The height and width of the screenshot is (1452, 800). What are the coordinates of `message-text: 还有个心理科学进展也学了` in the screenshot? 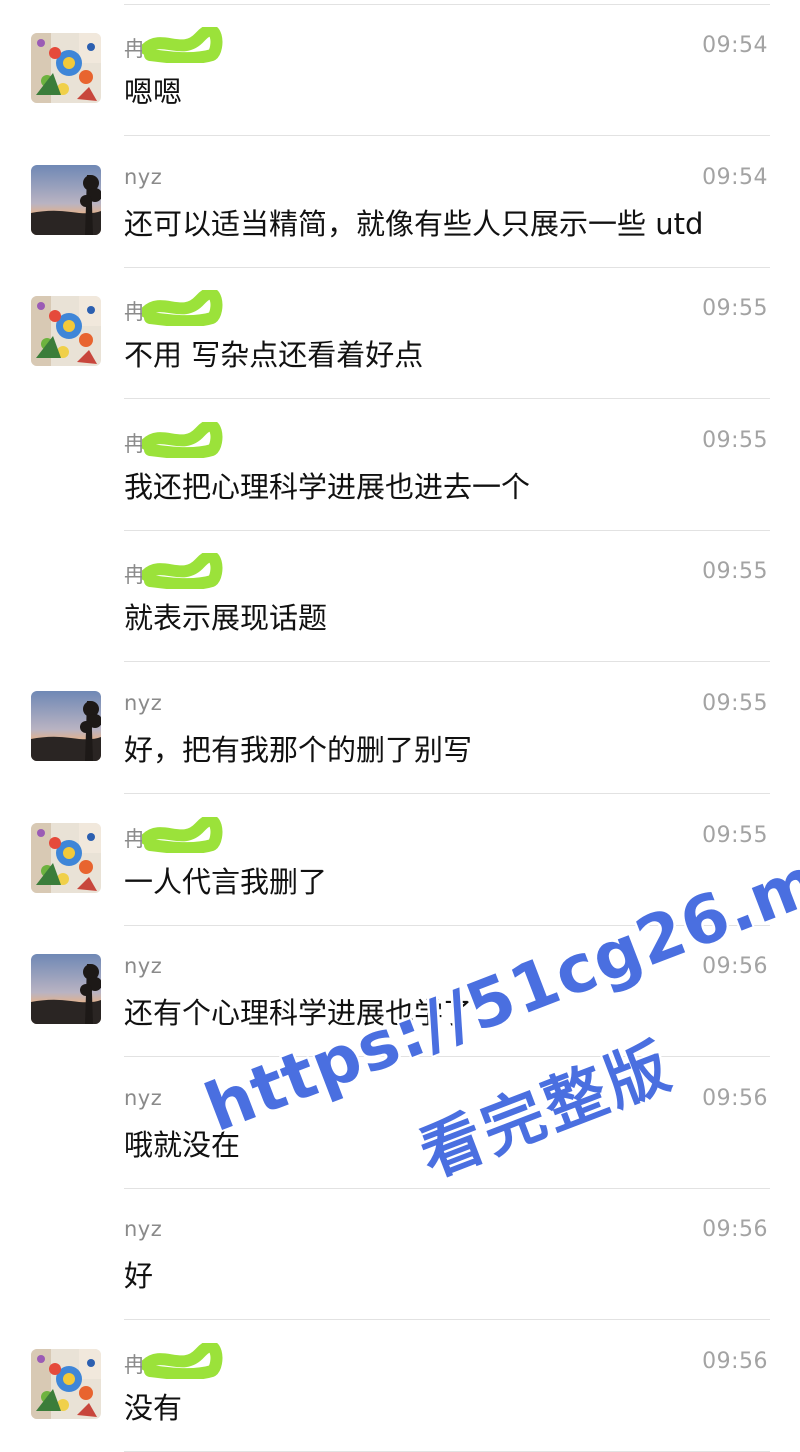 It's located at (298, 1013).